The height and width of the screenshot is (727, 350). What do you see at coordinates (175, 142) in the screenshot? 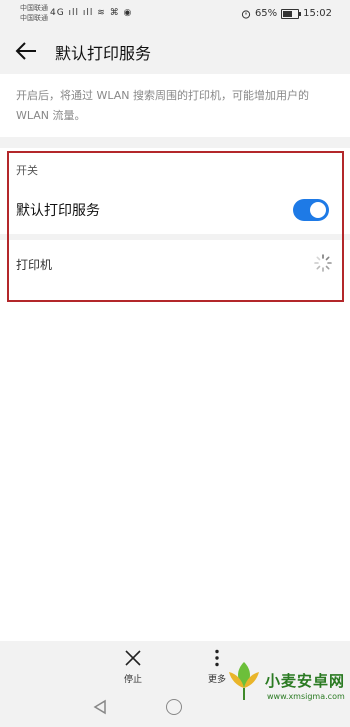
I see `section-divider` at bounding box center [175, 142].